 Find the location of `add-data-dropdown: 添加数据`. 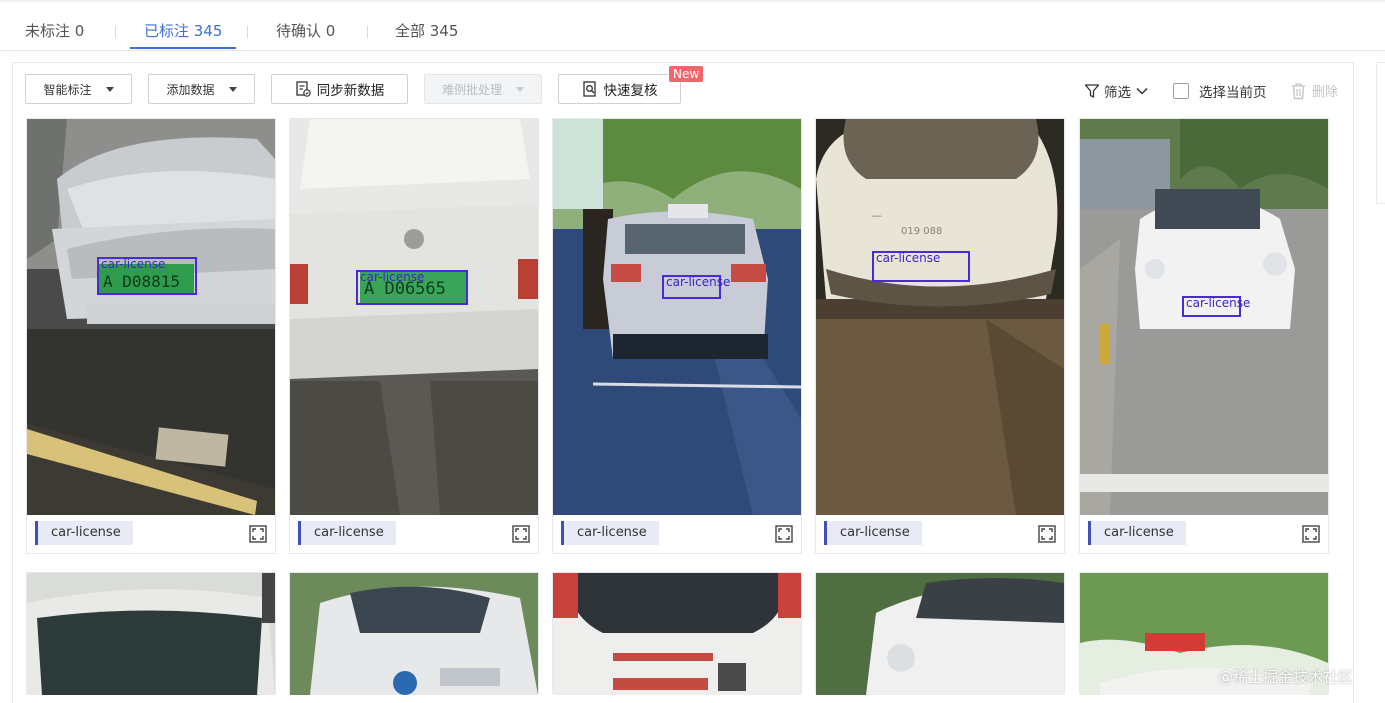

add-data-dropdown: 添加数据 is located at coordinates (201, 89).